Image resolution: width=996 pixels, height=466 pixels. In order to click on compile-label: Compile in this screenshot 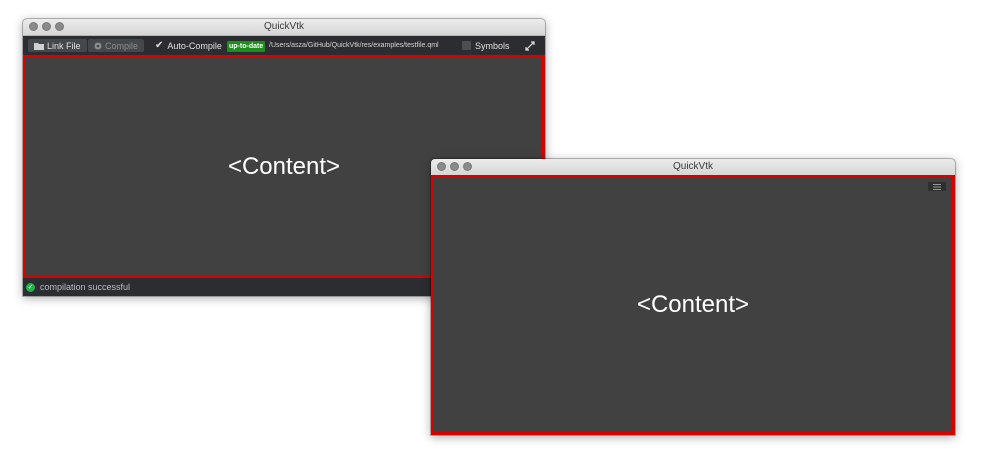, I will do `click(122, 45)`.